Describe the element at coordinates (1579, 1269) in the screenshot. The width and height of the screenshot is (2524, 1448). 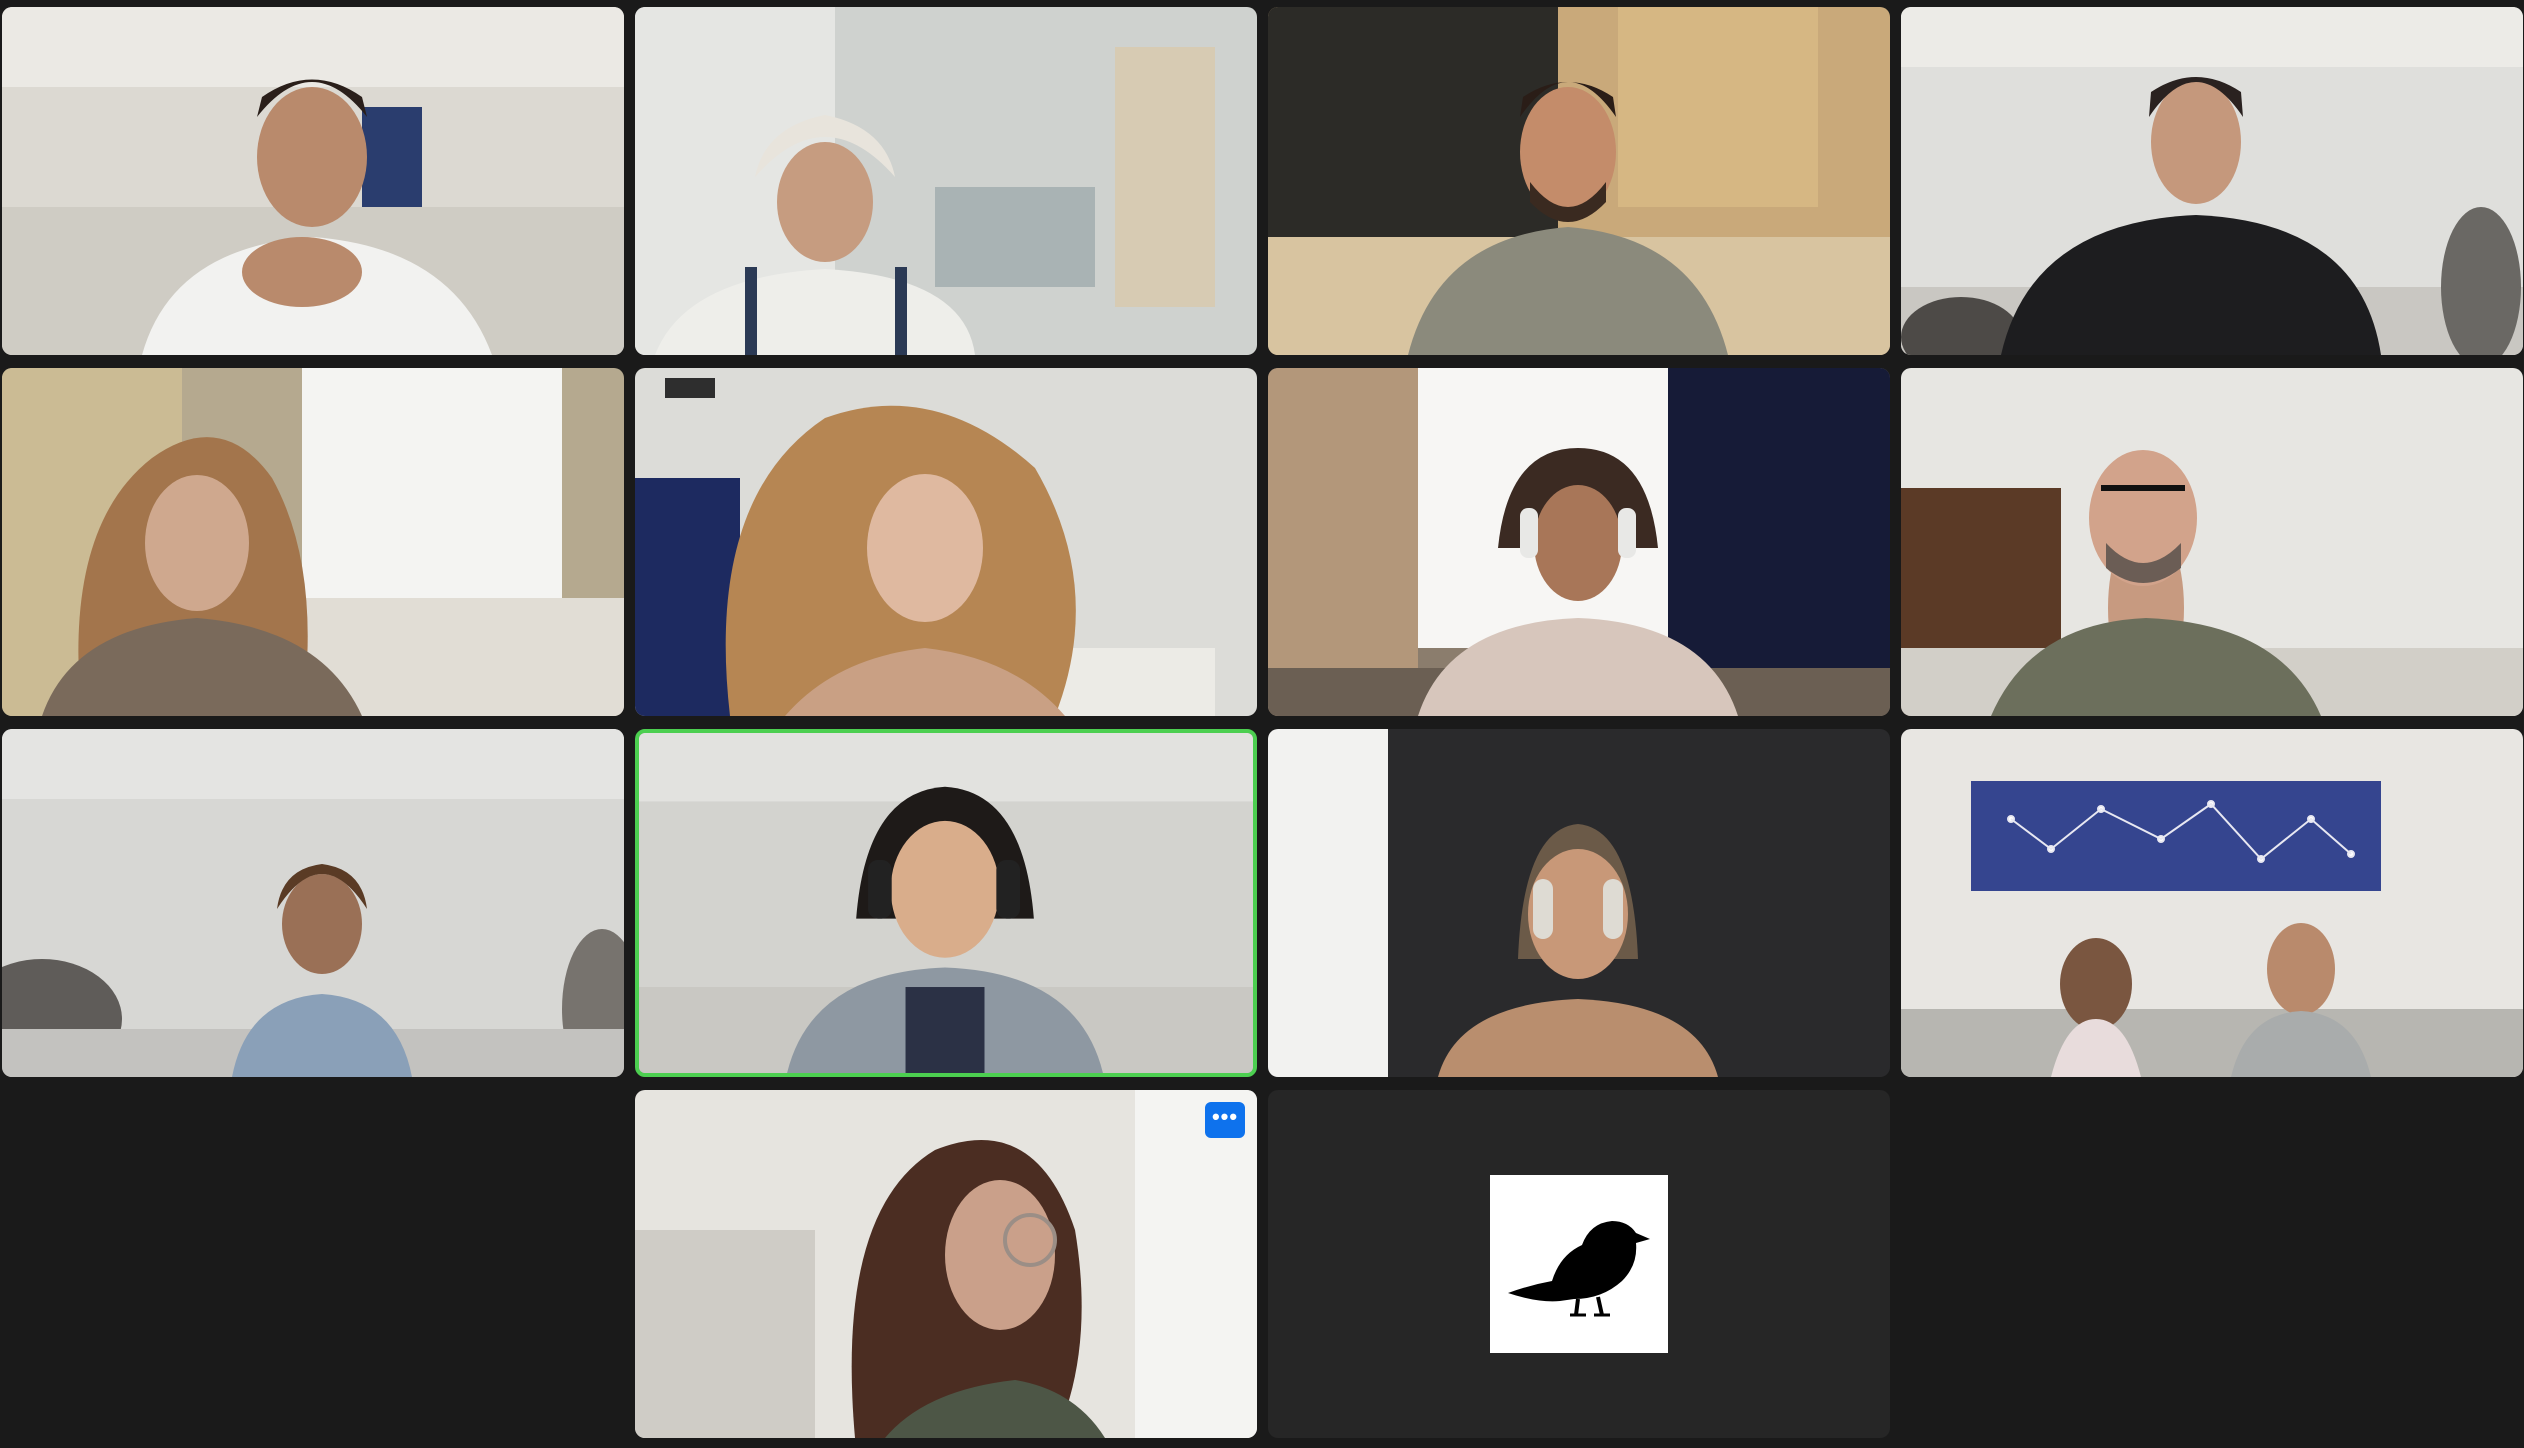
I see `bird-silhouette-icon` at that location.